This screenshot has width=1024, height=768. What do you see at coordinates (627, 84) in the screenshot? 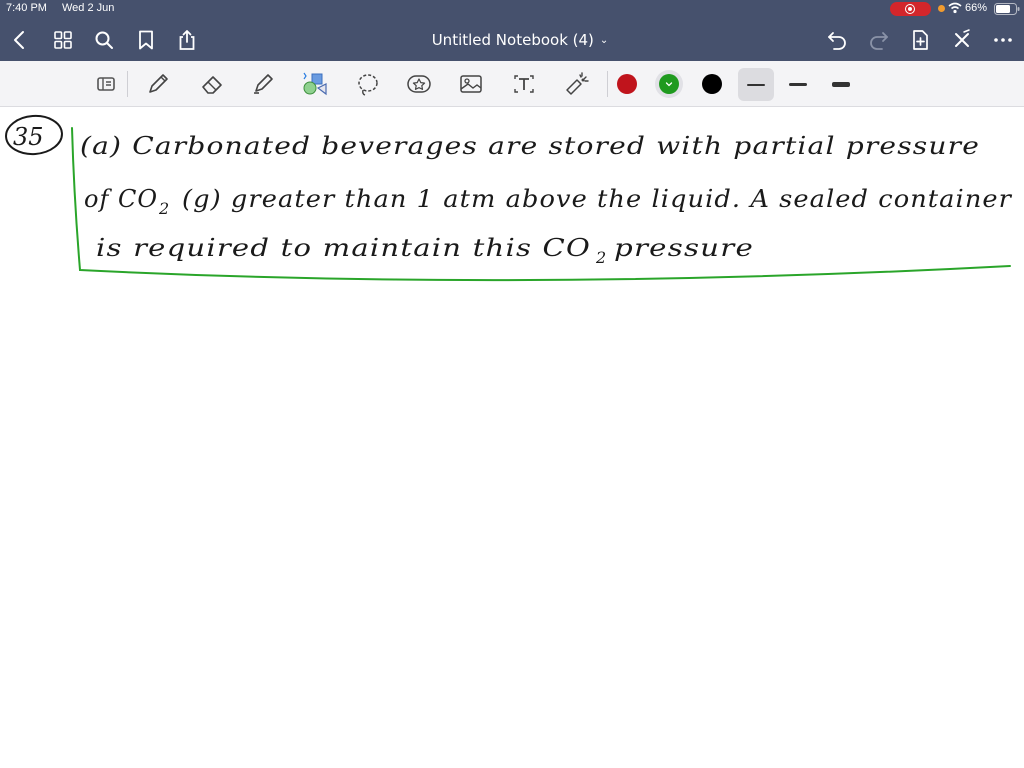
I see `color-swatch-red` at bounding box center [627, 84].